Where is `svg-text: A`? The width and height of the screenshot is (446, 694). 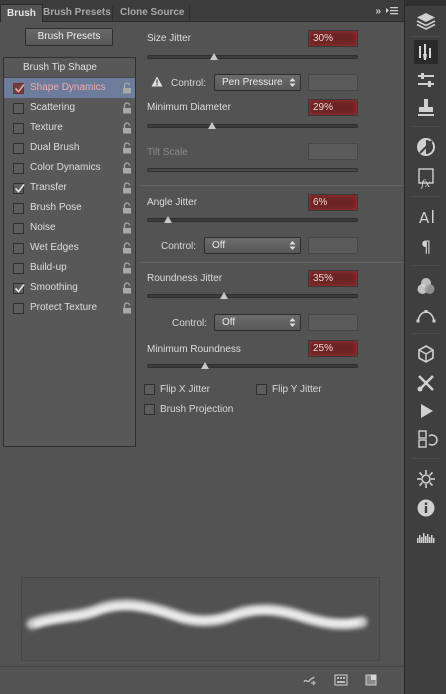
svg-text: A is located at coordinates (424, 218).